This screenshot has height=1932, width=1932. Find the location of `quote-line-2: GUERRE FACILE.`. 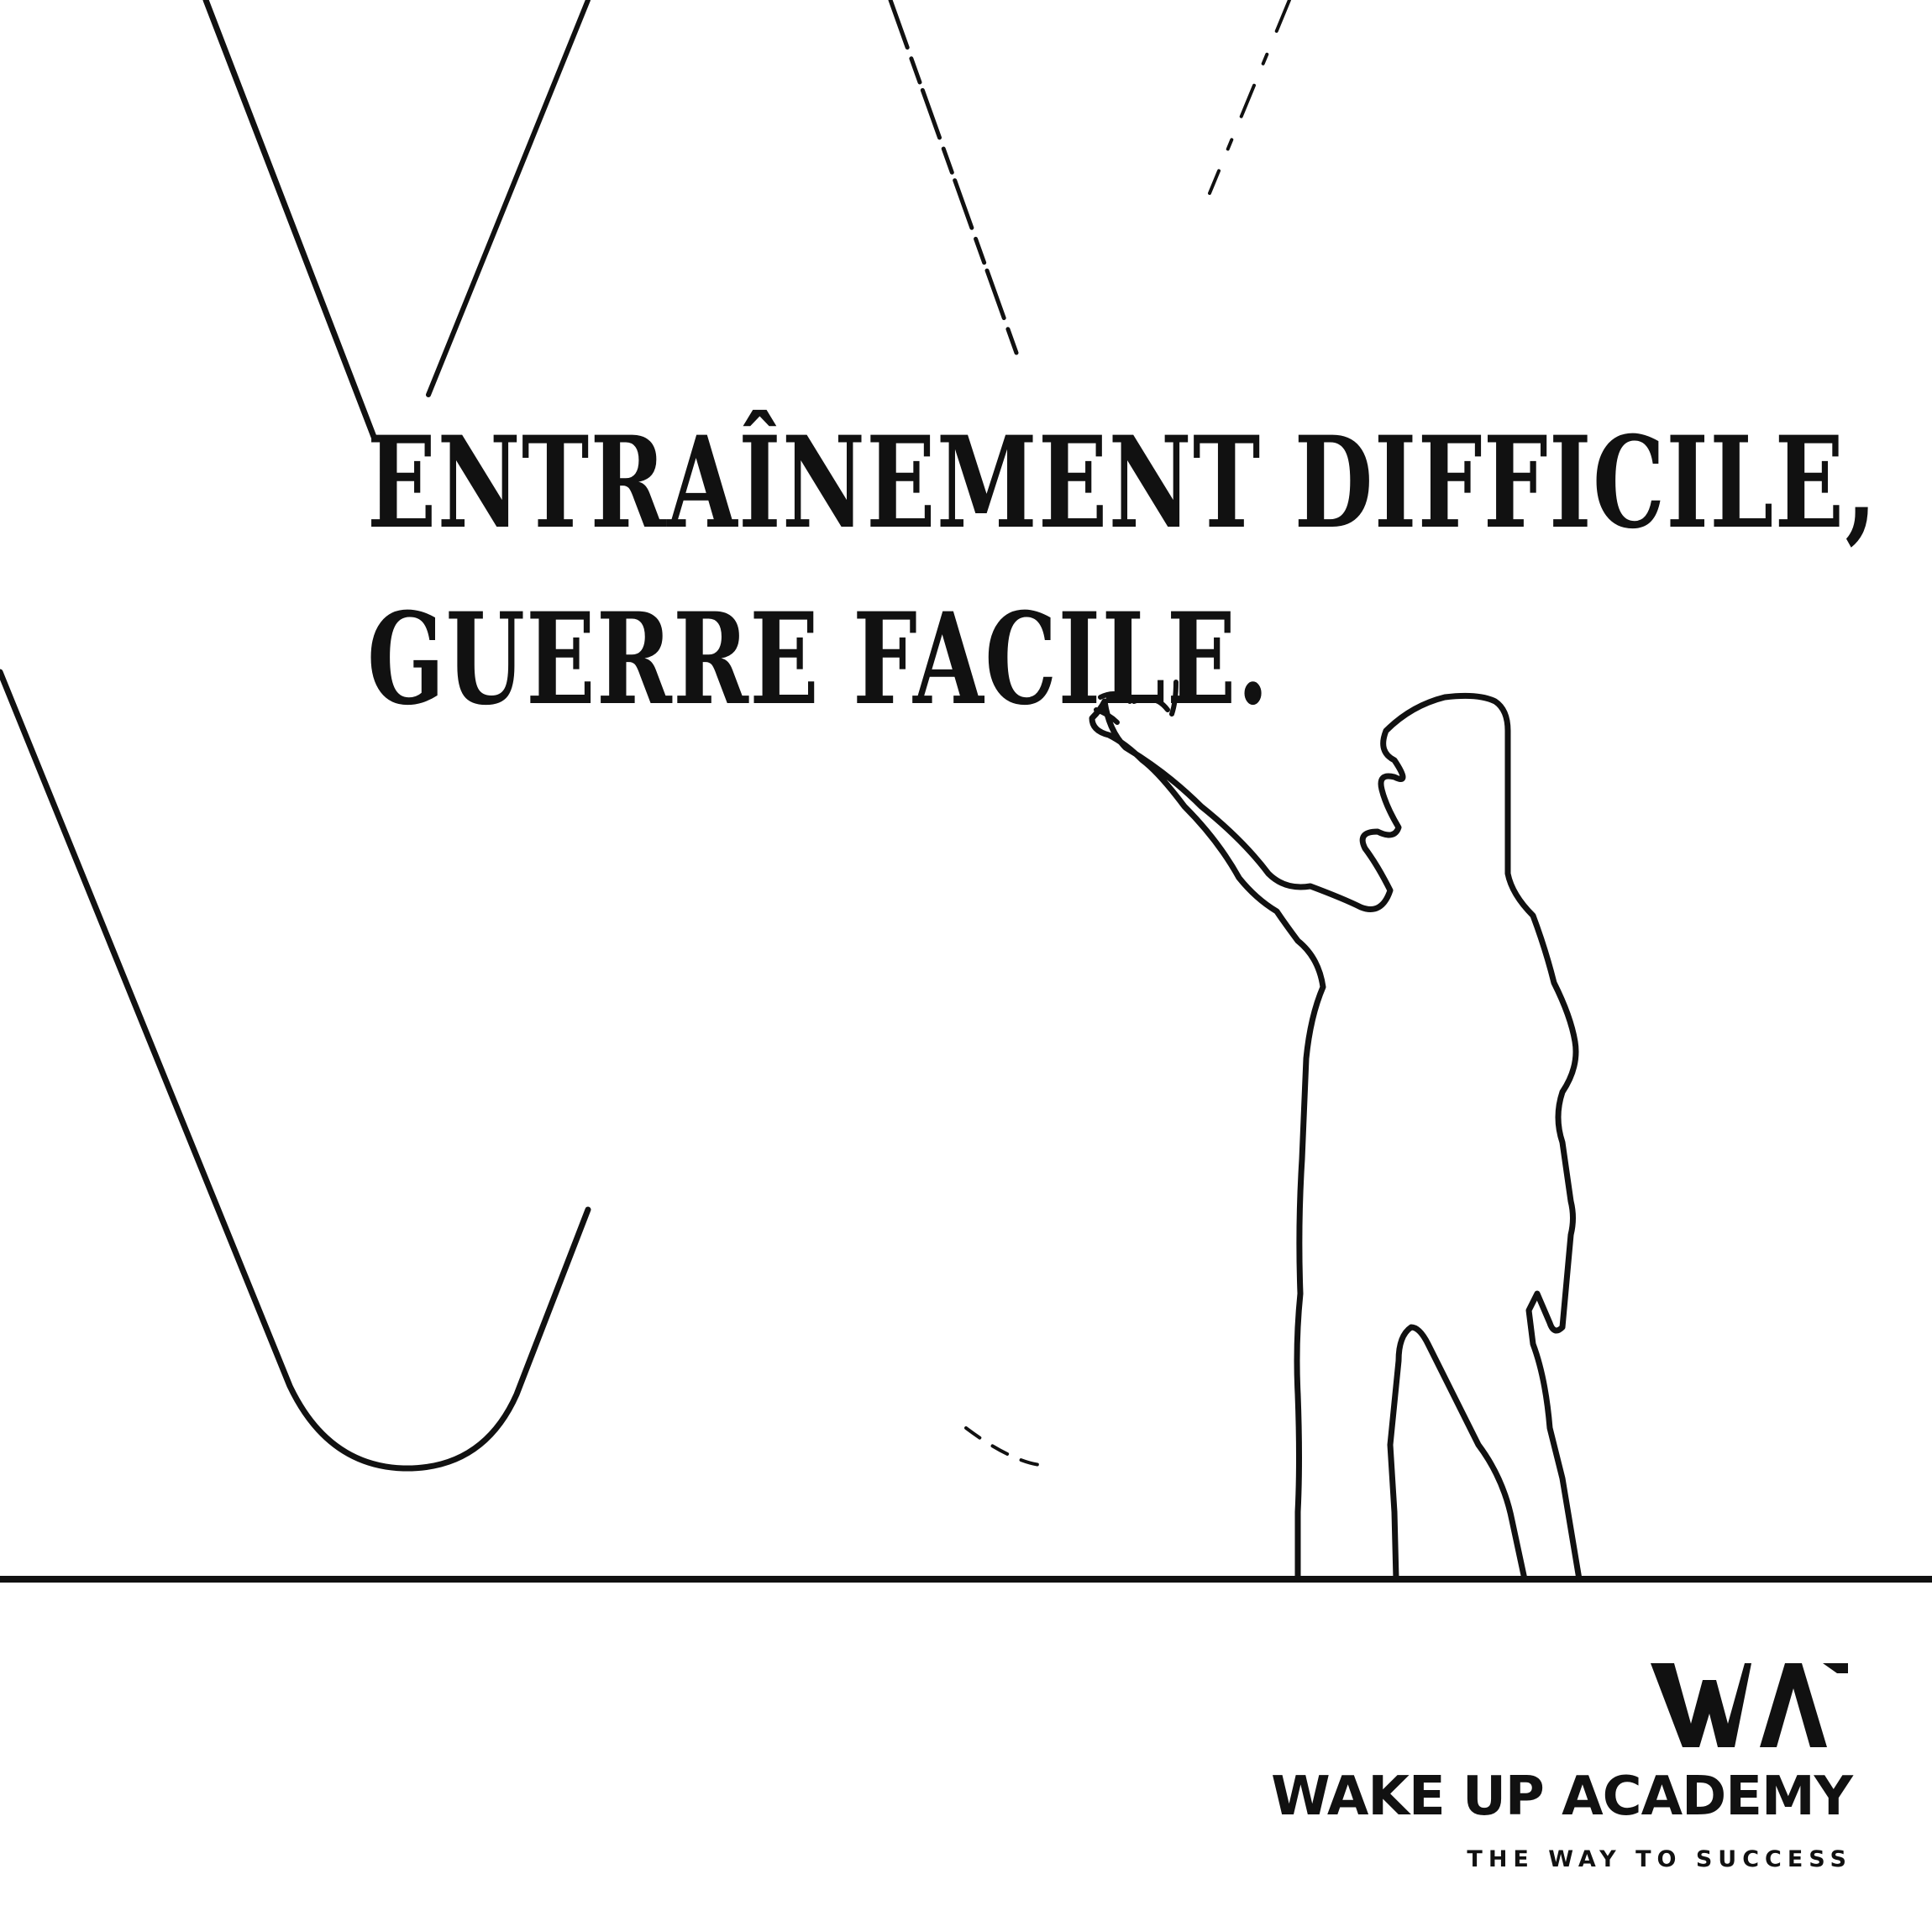

quote-line-2: GUERRE FACILE. is located at coordinates (818, 659).